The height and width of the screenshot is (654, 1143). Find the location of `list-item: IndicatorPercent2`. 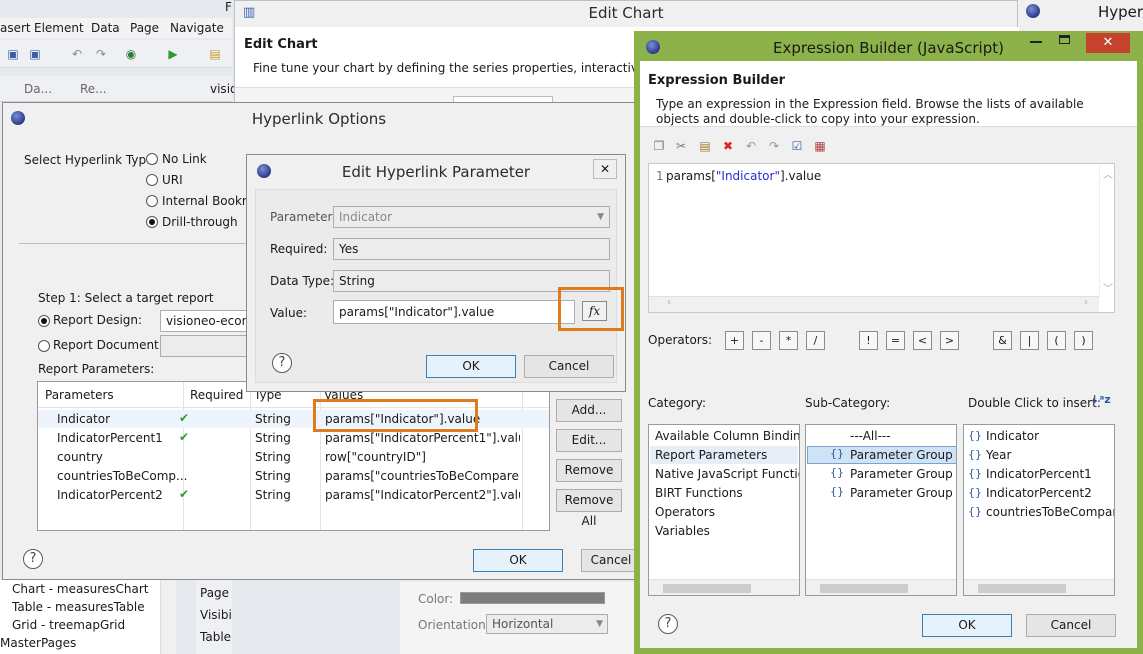

list-item: IndicatorPercent2 is located at coordinates (1039, 493).